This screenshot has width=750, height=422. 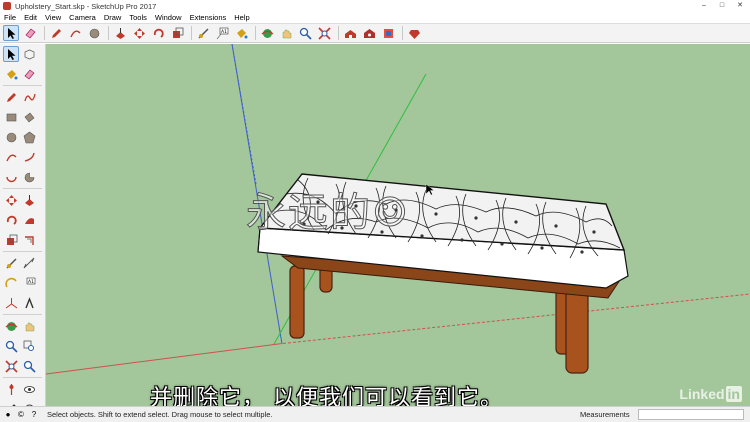 I want to click on push-pull-icon, so click(x=29, y=200).